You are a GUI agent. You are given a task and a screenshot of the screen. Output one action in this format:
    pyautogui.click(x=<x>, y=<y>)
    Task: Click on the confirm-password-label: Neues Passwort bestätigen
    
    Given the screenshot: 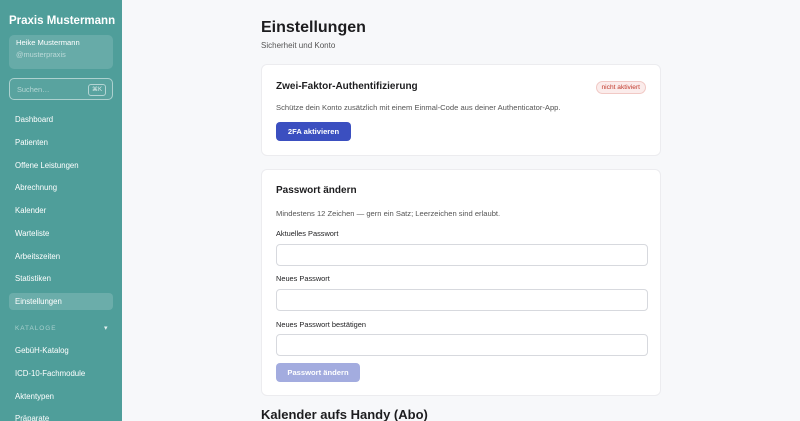 What is the action you would take?
    pyautogui.click(x=321, y=324)
    